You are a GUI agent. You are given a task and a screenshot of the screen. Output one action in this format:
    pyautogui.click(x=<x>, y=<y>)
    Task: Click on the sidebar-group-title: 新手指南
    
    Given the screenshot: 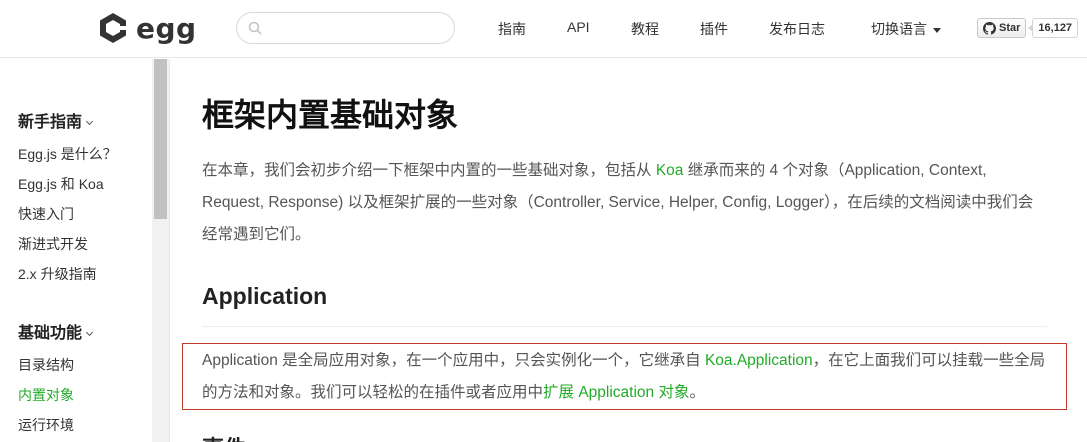 What is the action you would take?
    pyautogui.click(x=50, y=122)
    